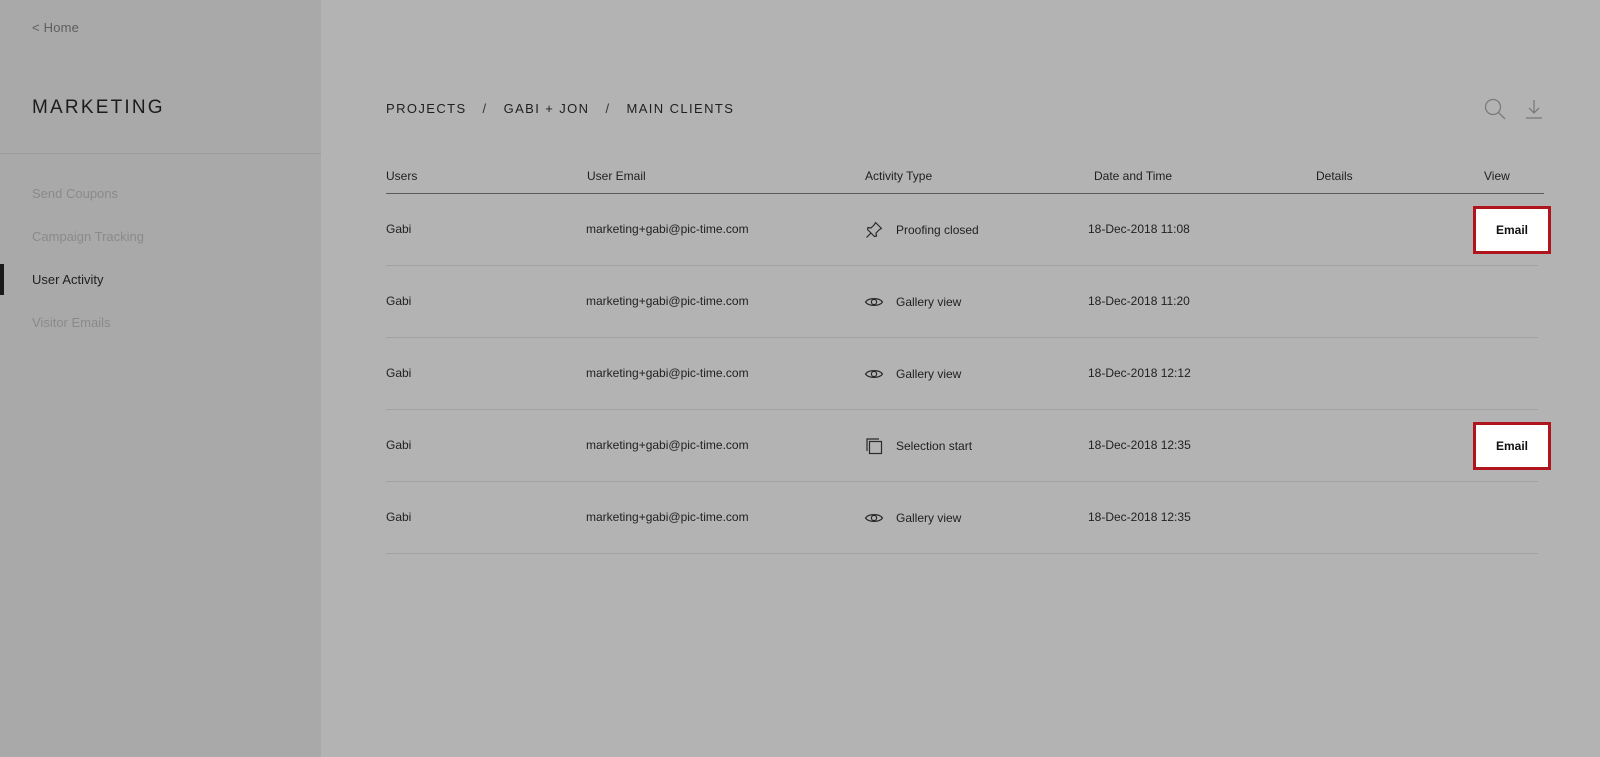 Image resolution: width=1600 pixels, height=757 pixels. What do you see at coordinates (160, 153) in the screenshot?
I see `sidebar-divider` at bounding box center [160, 153].